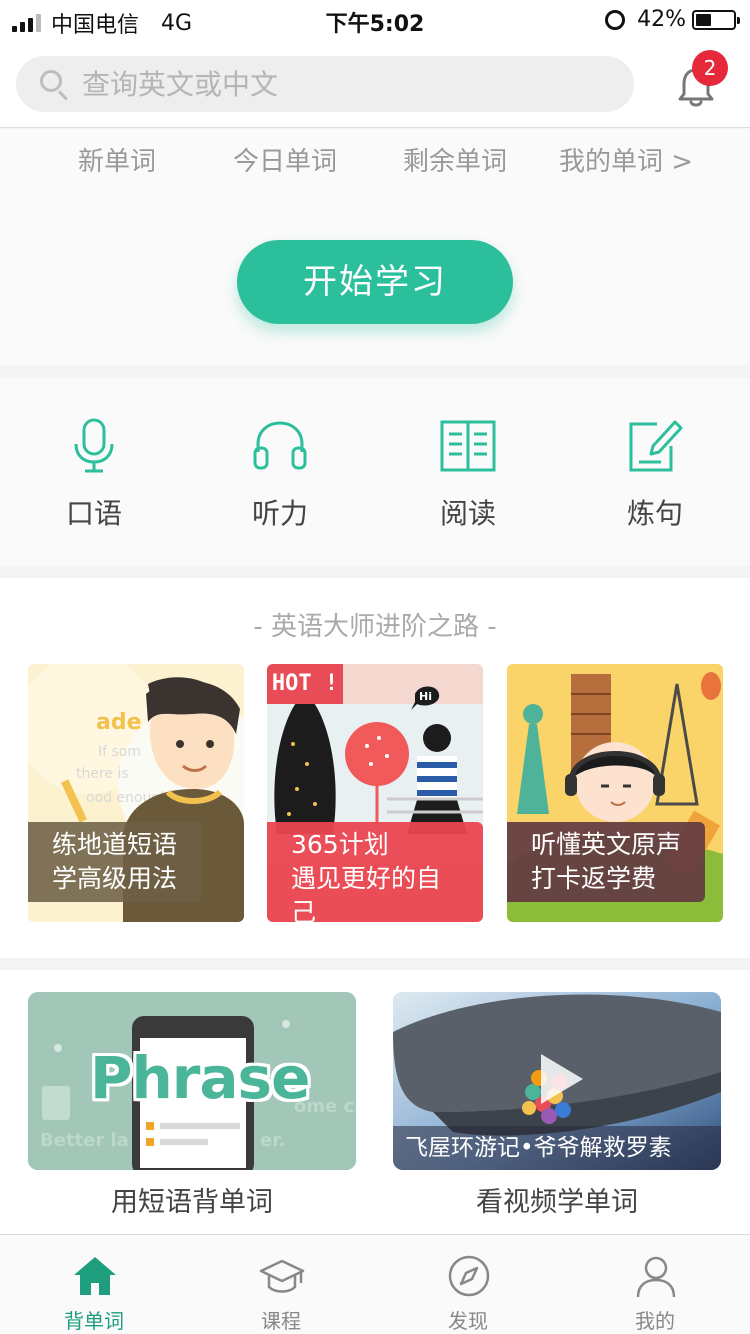  Describe the element at coordinates (117, 159) in the screenshot. I see `stat-new-words: 新单词` at that location.